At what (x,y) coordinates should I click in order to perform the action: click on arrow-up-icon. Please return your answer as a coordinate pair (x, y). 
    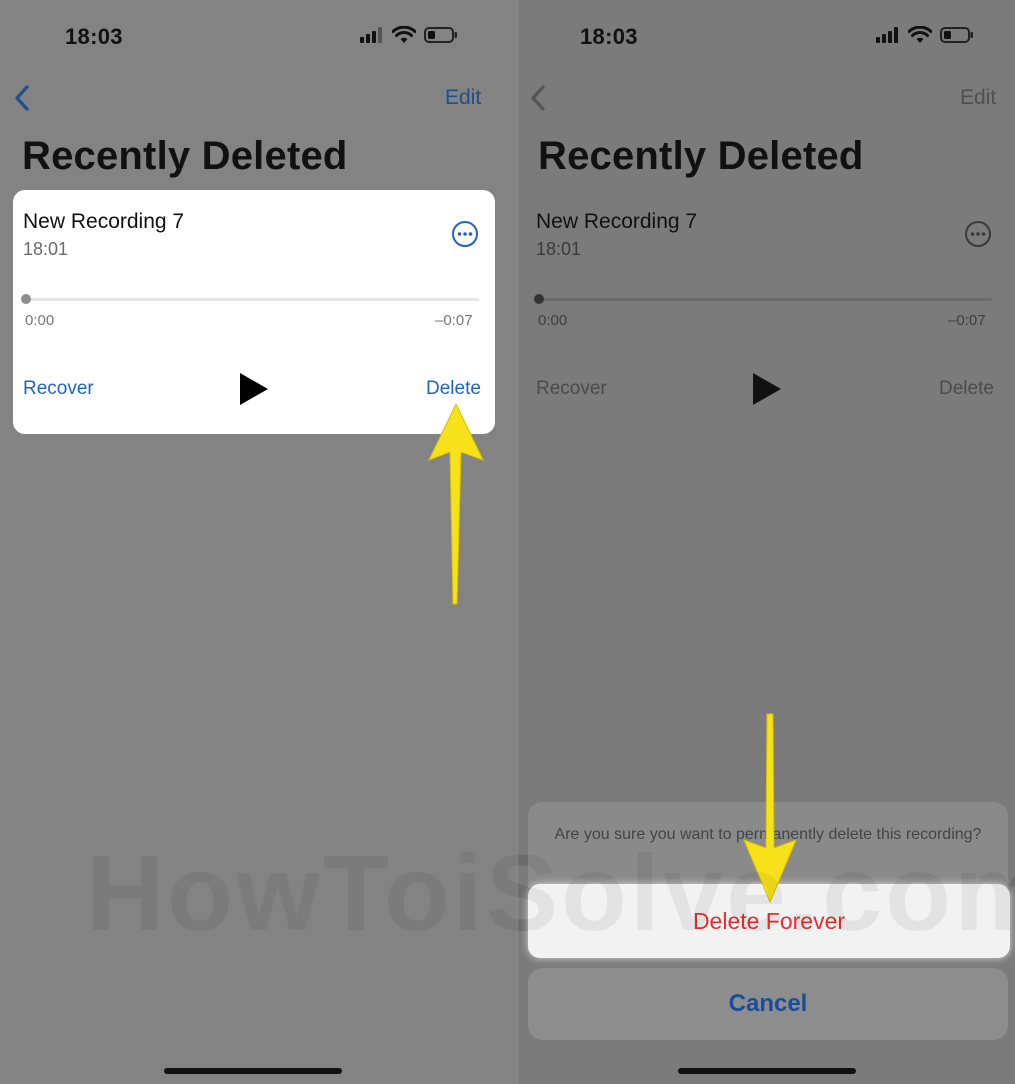
    Looking at the image, I should click on (456, 503).